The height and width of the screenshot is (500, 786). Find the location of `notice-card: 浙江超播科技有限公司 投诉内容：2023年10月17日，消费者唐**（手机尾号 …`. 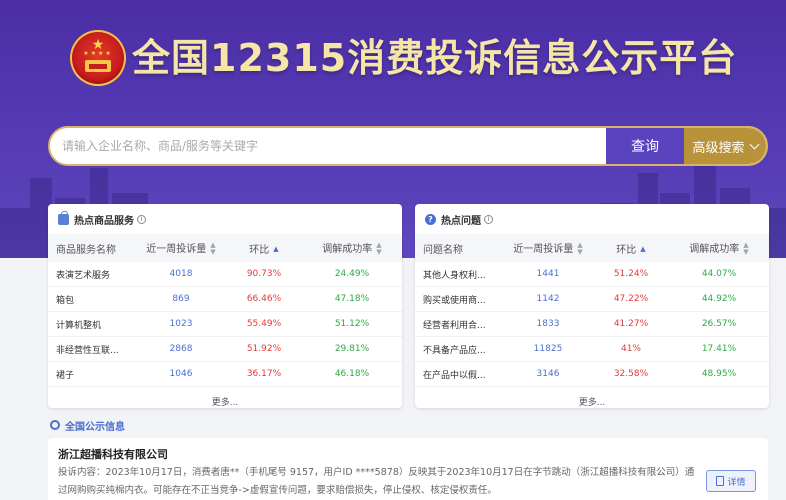

notice-card: 浙江超播科技有限公司 投诉内容：2023年10月17日，消费者唐**（手机尾号 … is located at coordinates (408, 469).